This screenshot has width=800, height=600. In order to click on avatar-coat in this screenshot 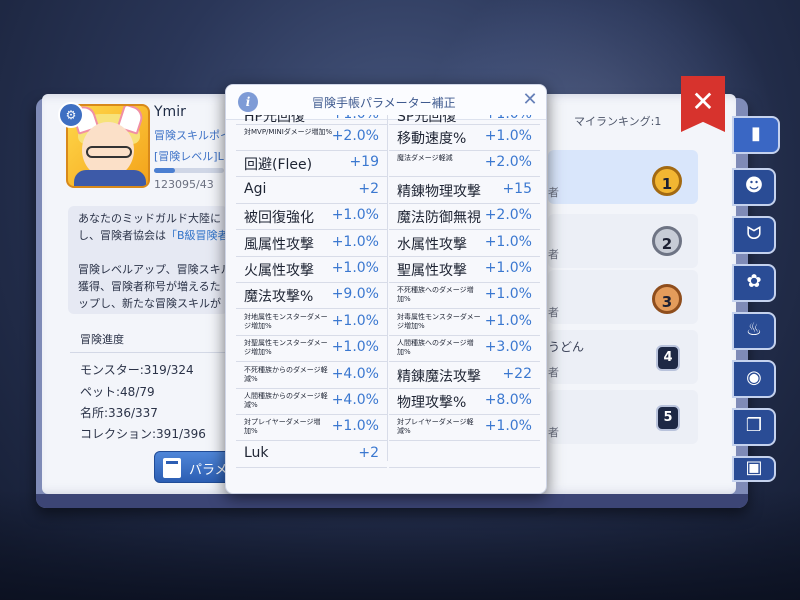, I will do `click(110, 178)`.